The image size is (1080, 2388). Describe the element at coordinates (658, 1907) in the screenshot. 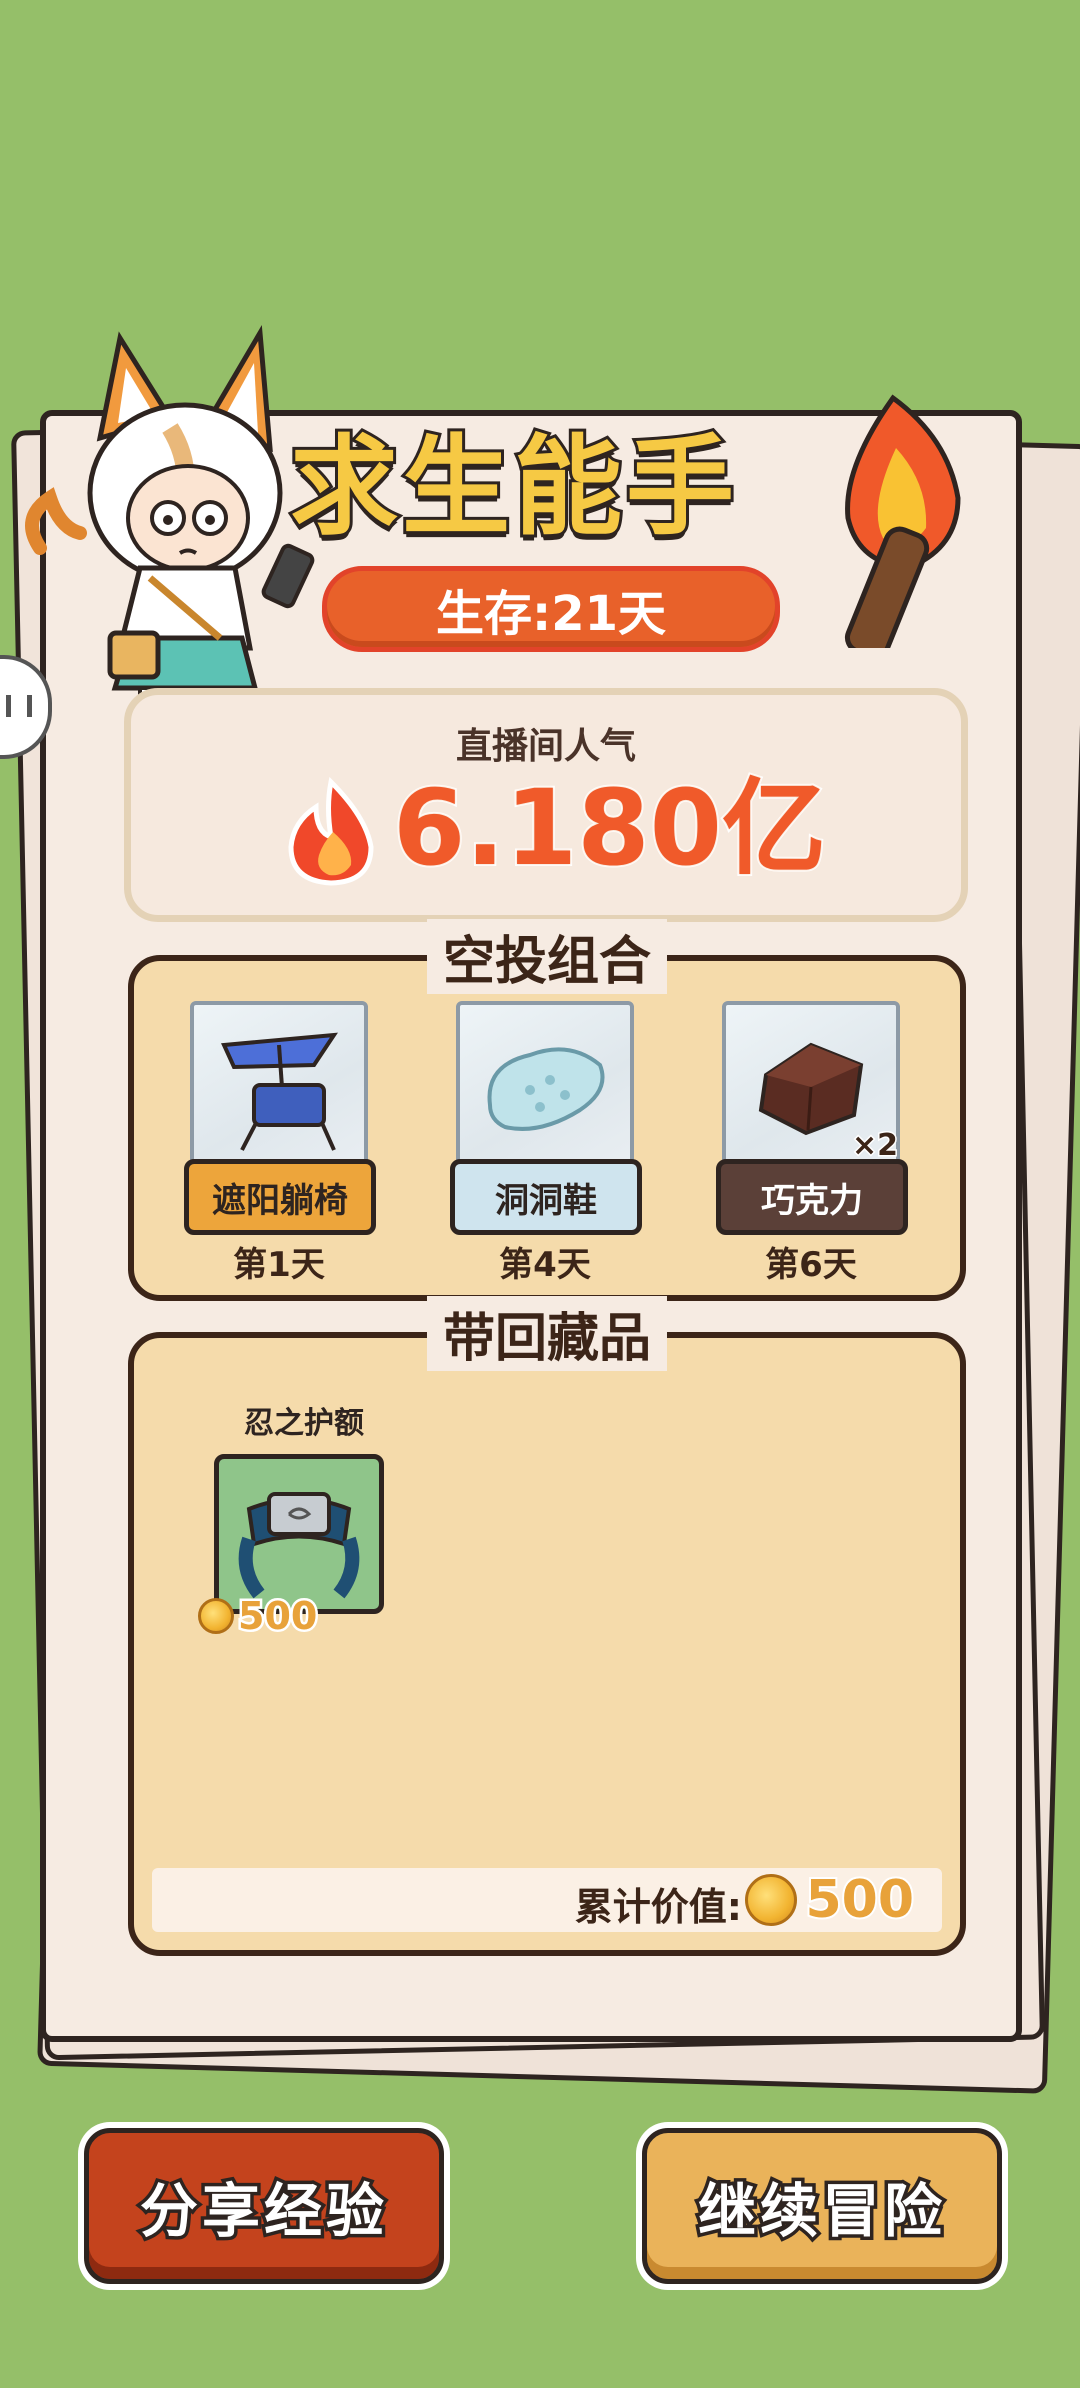

I see `total-value-label: 累计价值:` at that location.